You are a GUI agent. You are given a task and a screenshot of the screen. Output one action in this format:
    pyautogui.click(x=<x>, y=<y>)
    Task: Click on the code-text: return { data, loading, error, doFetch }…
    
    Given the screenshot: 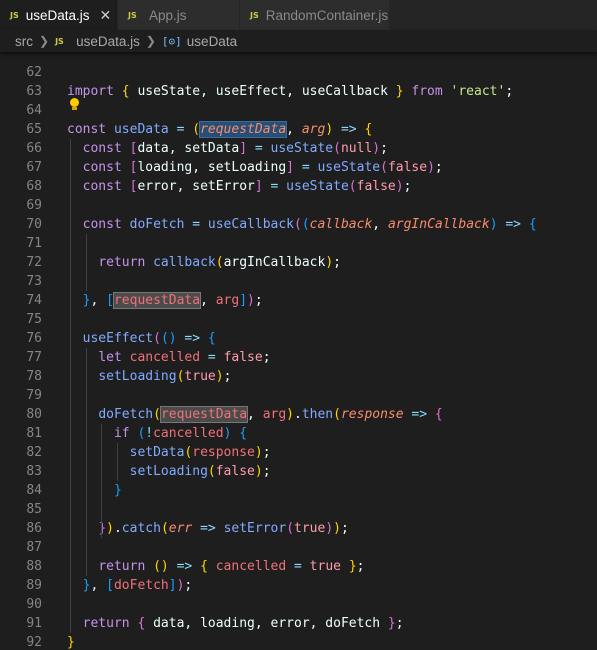 What is the action you would take?
    pyautogui.click(x=243, y=623)
    